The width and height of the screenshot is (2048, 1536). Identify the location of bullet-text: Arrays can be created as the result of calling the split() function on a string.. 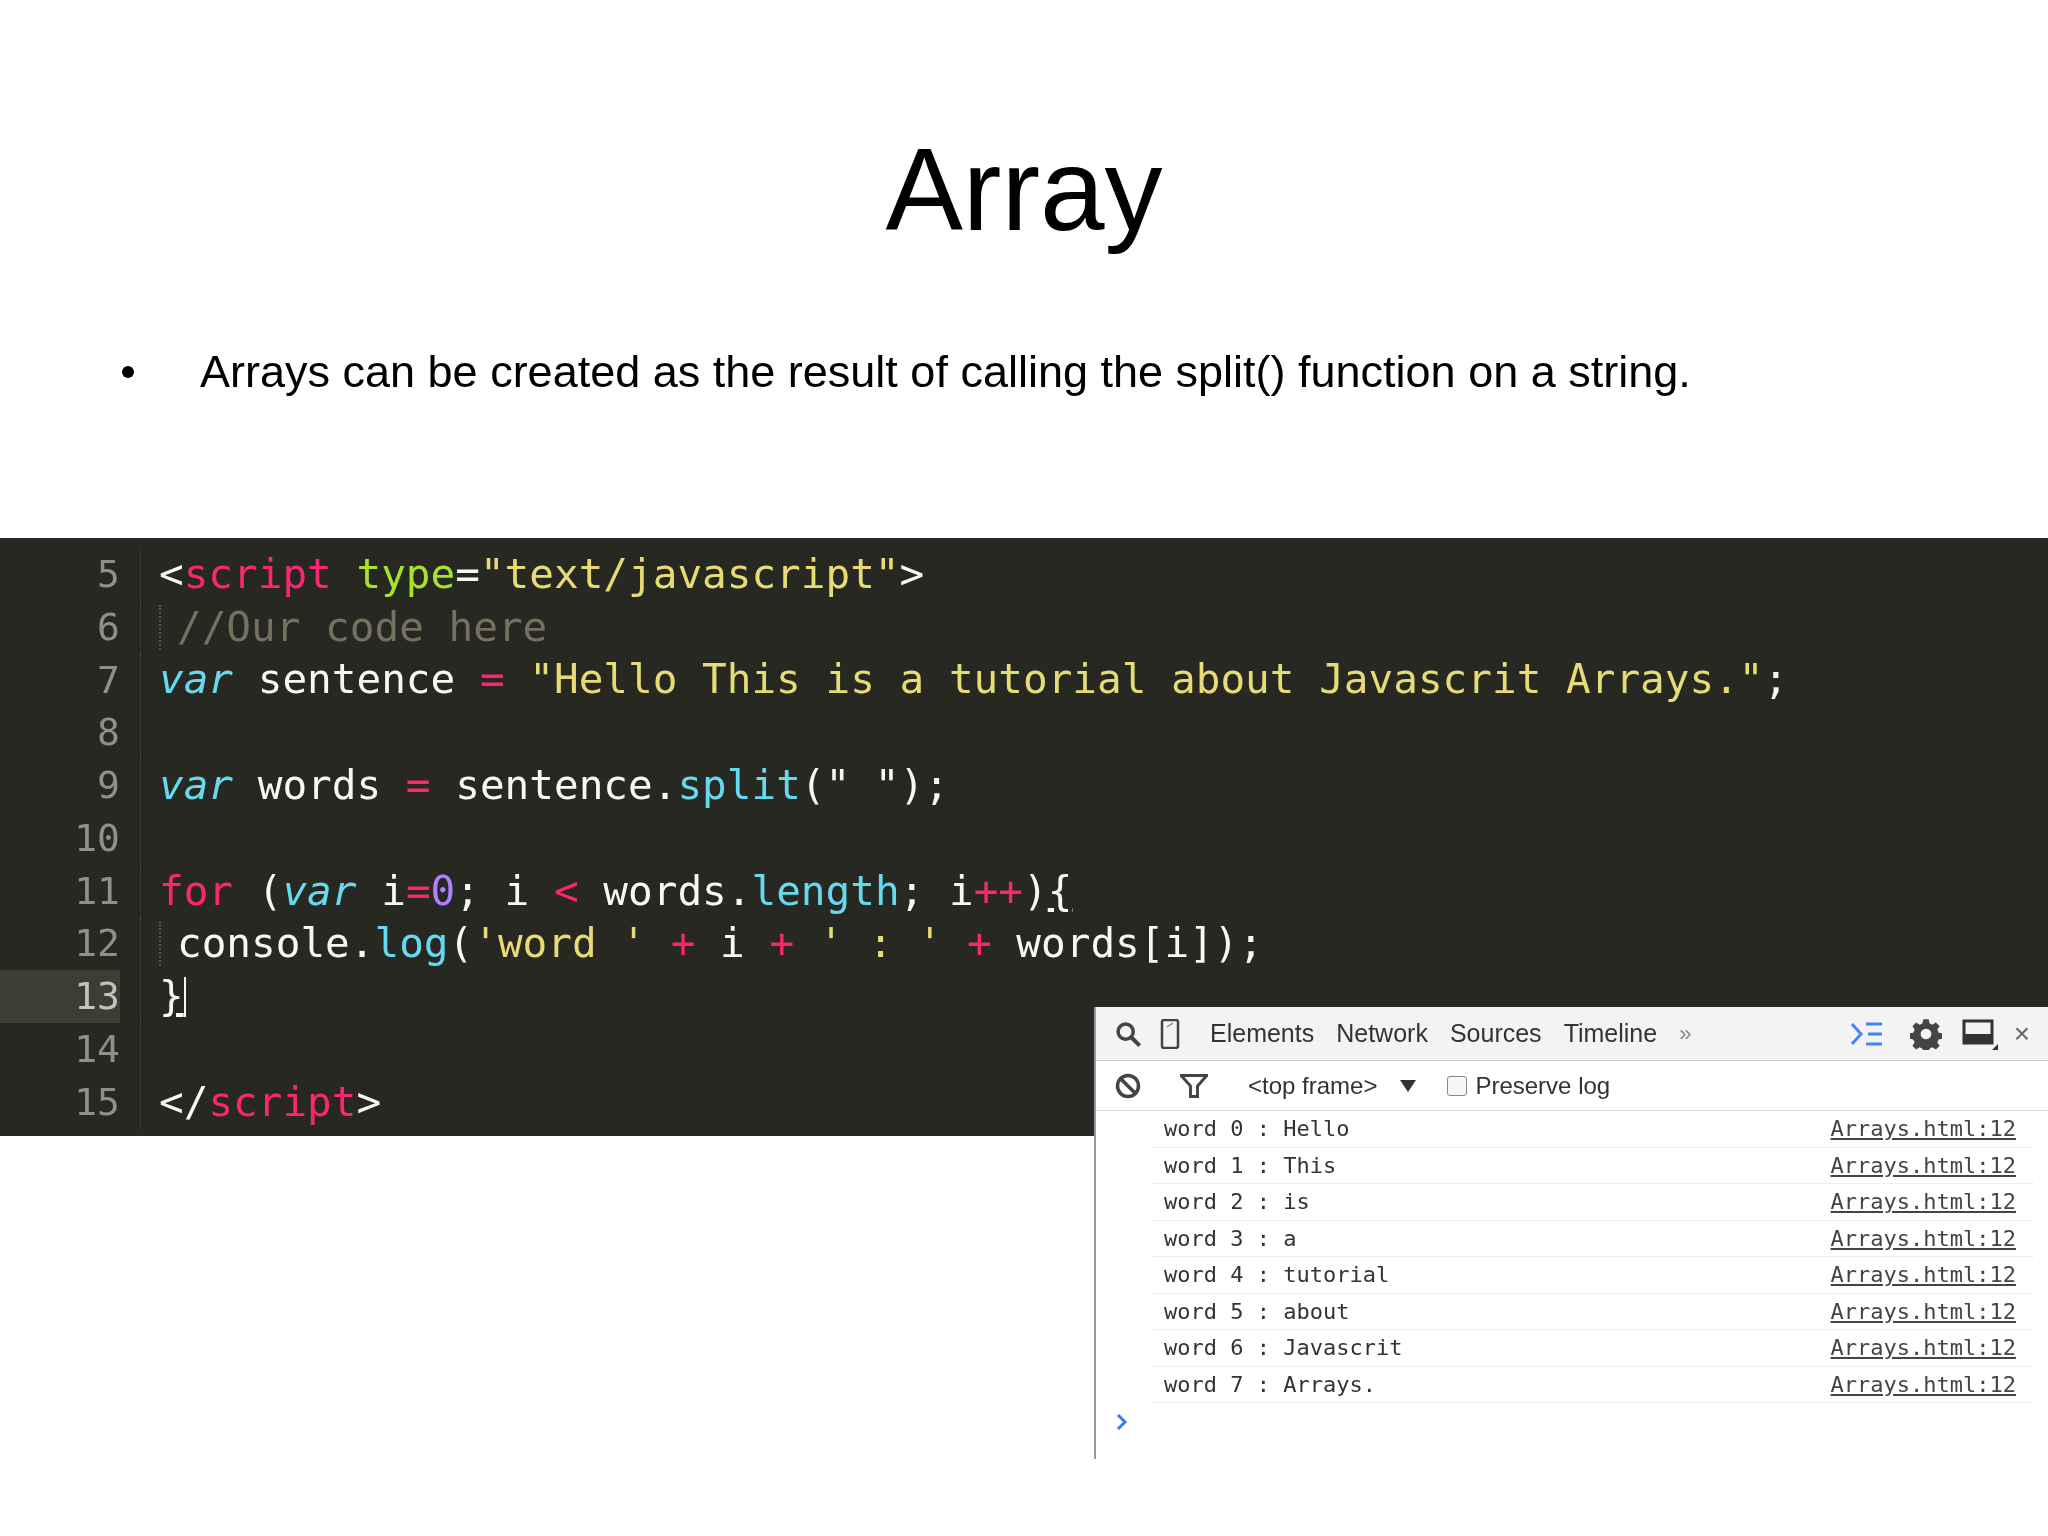
(945, 372).